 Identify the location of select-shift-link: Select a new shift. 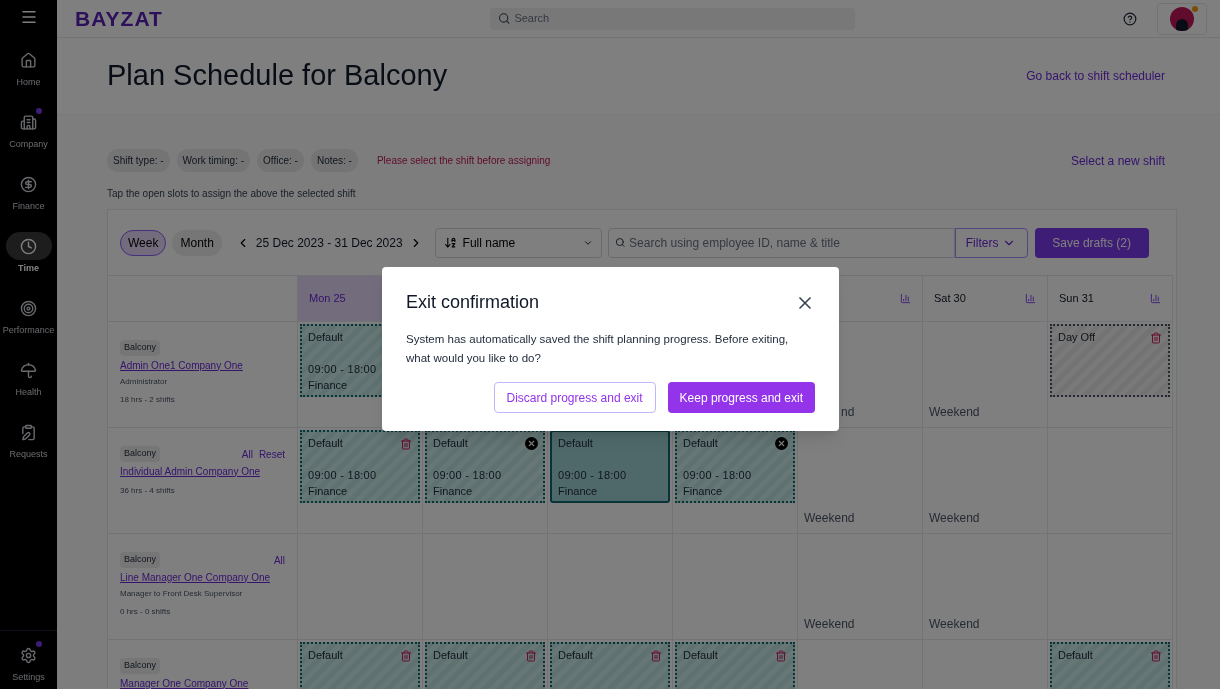
(1117, 160).